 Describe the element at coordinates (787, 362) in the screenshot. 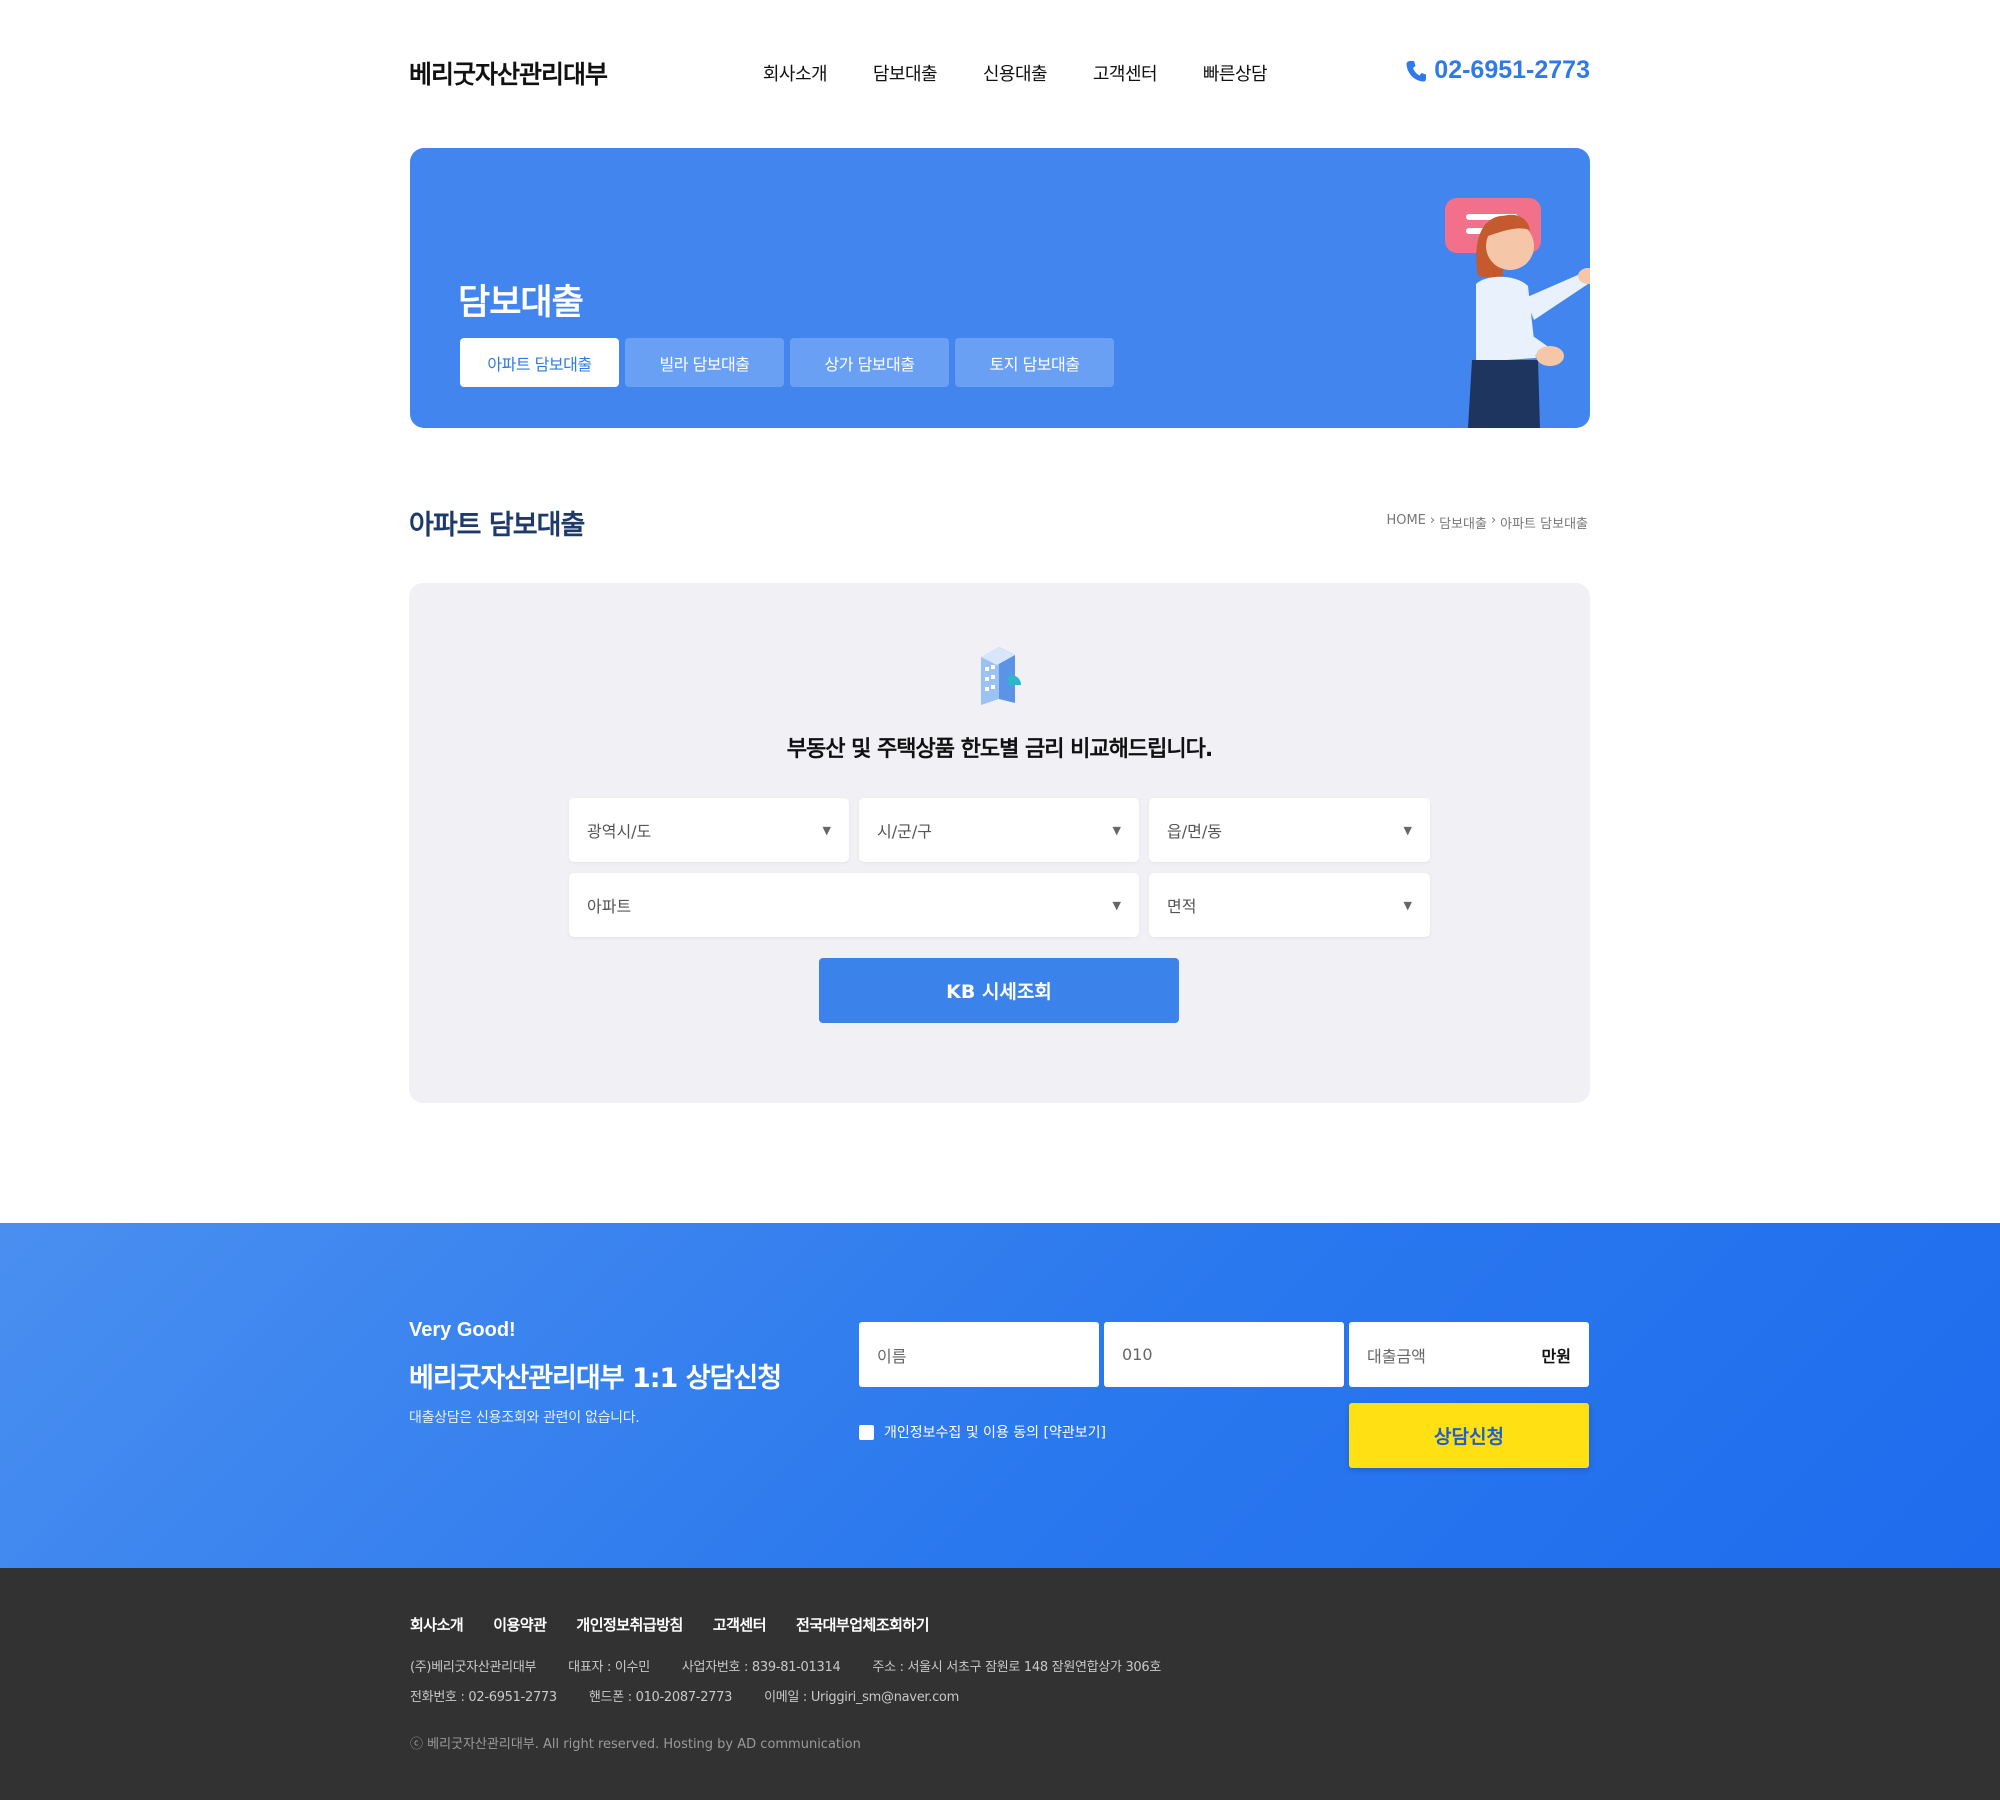

I see `loan-tabs: 아파트 담보대출 빌라 담보대출 상가 담보대출 토지 담보대출` at that location.